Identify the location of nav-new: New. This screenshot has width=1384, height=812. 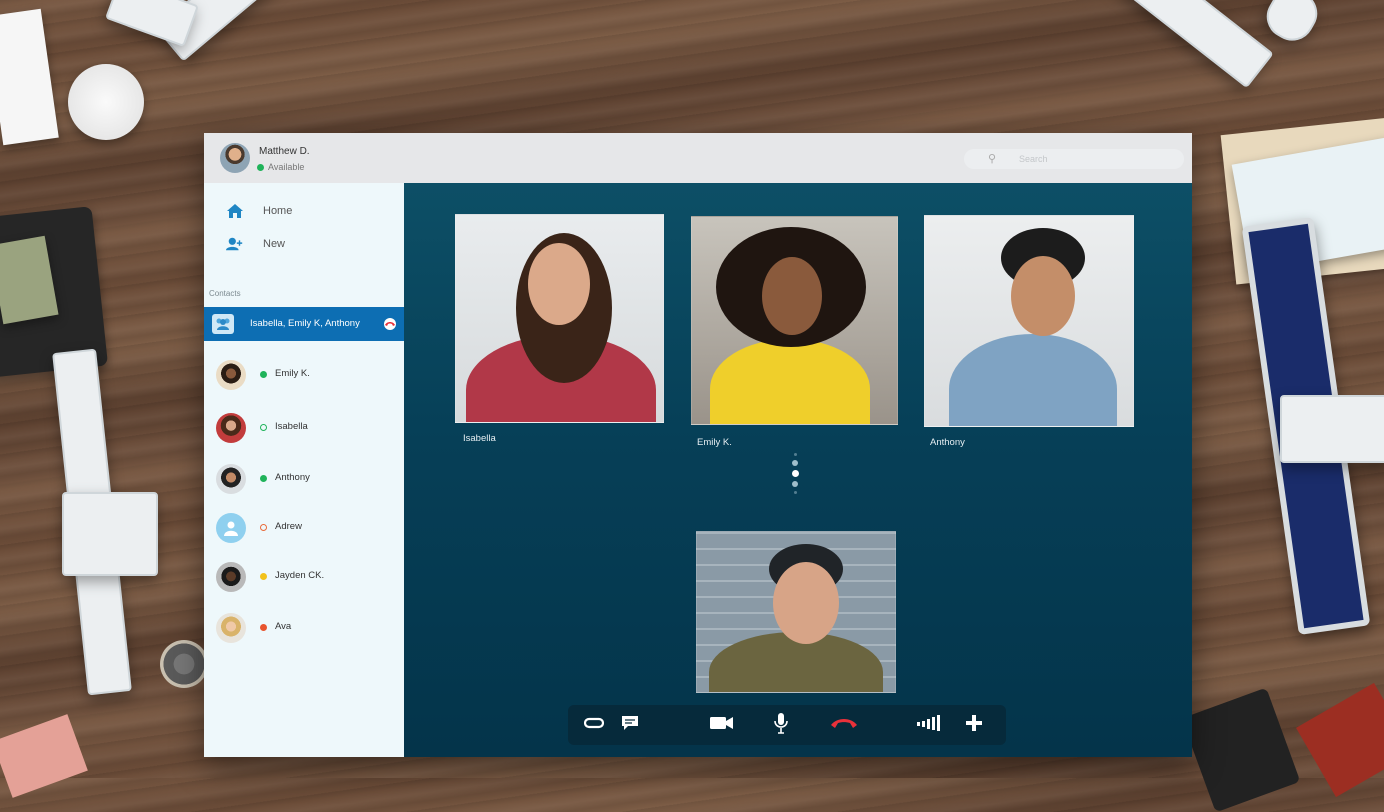
(255, 244).